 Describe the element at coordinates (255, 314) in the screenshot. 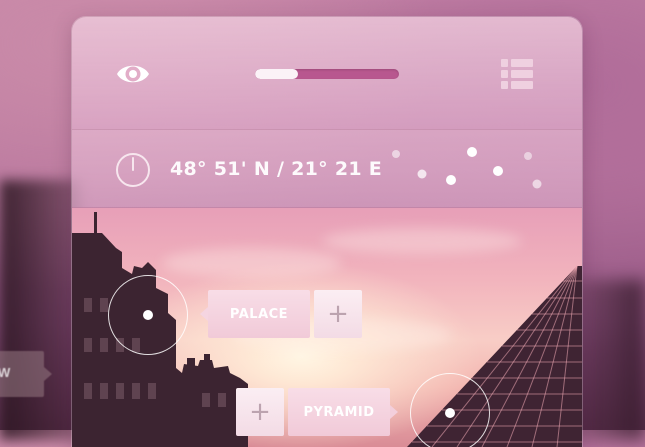

I see `palace-label: PALACE` at that location.